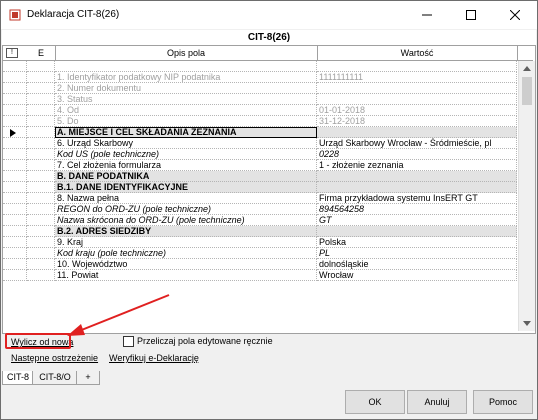 Image resolution: width=538 pixels, height=420 pixels. I want to click on section-title: B.1. DANE IDENTYFIKACYJNE, so click(186, 187).